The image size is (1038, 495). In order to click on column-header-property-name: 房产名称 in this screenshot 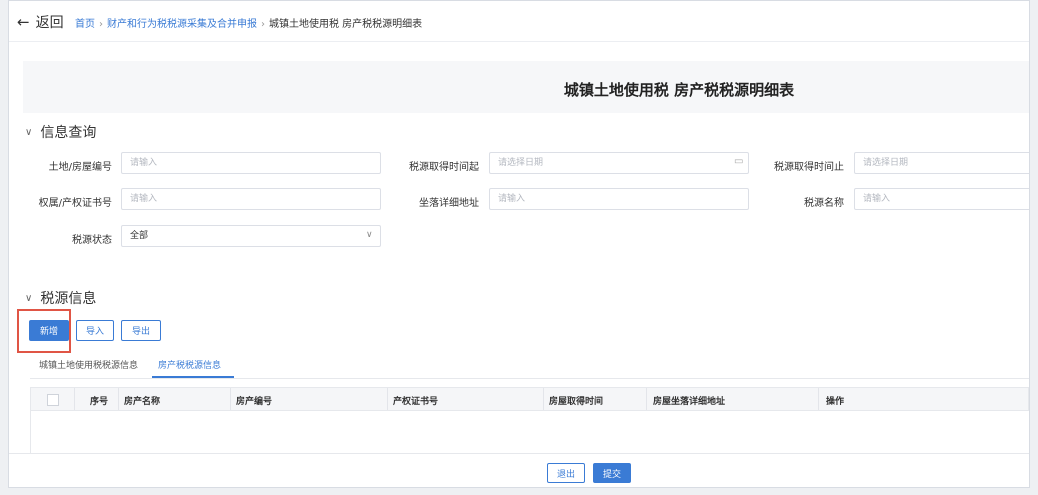, I will do `click(142, 402)`.